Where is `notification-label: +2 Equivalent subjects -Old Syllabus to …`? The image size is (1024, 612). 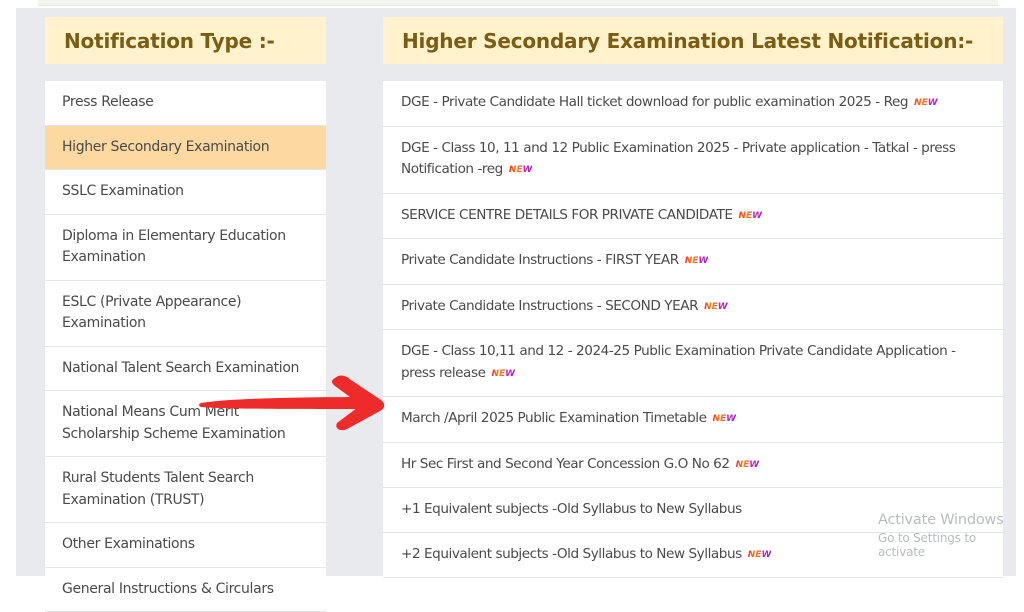
notification-label: +2 Equivalent subjects -Old Syllabus to … is located at coordinates (571, 554).